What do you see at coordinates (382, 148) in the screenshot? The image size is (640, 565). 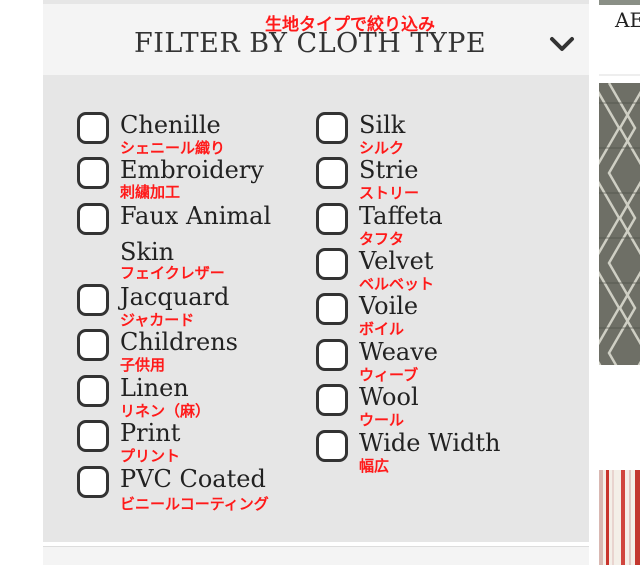 I see `option-label-jp: シルク` at bounding box center [382, 148].